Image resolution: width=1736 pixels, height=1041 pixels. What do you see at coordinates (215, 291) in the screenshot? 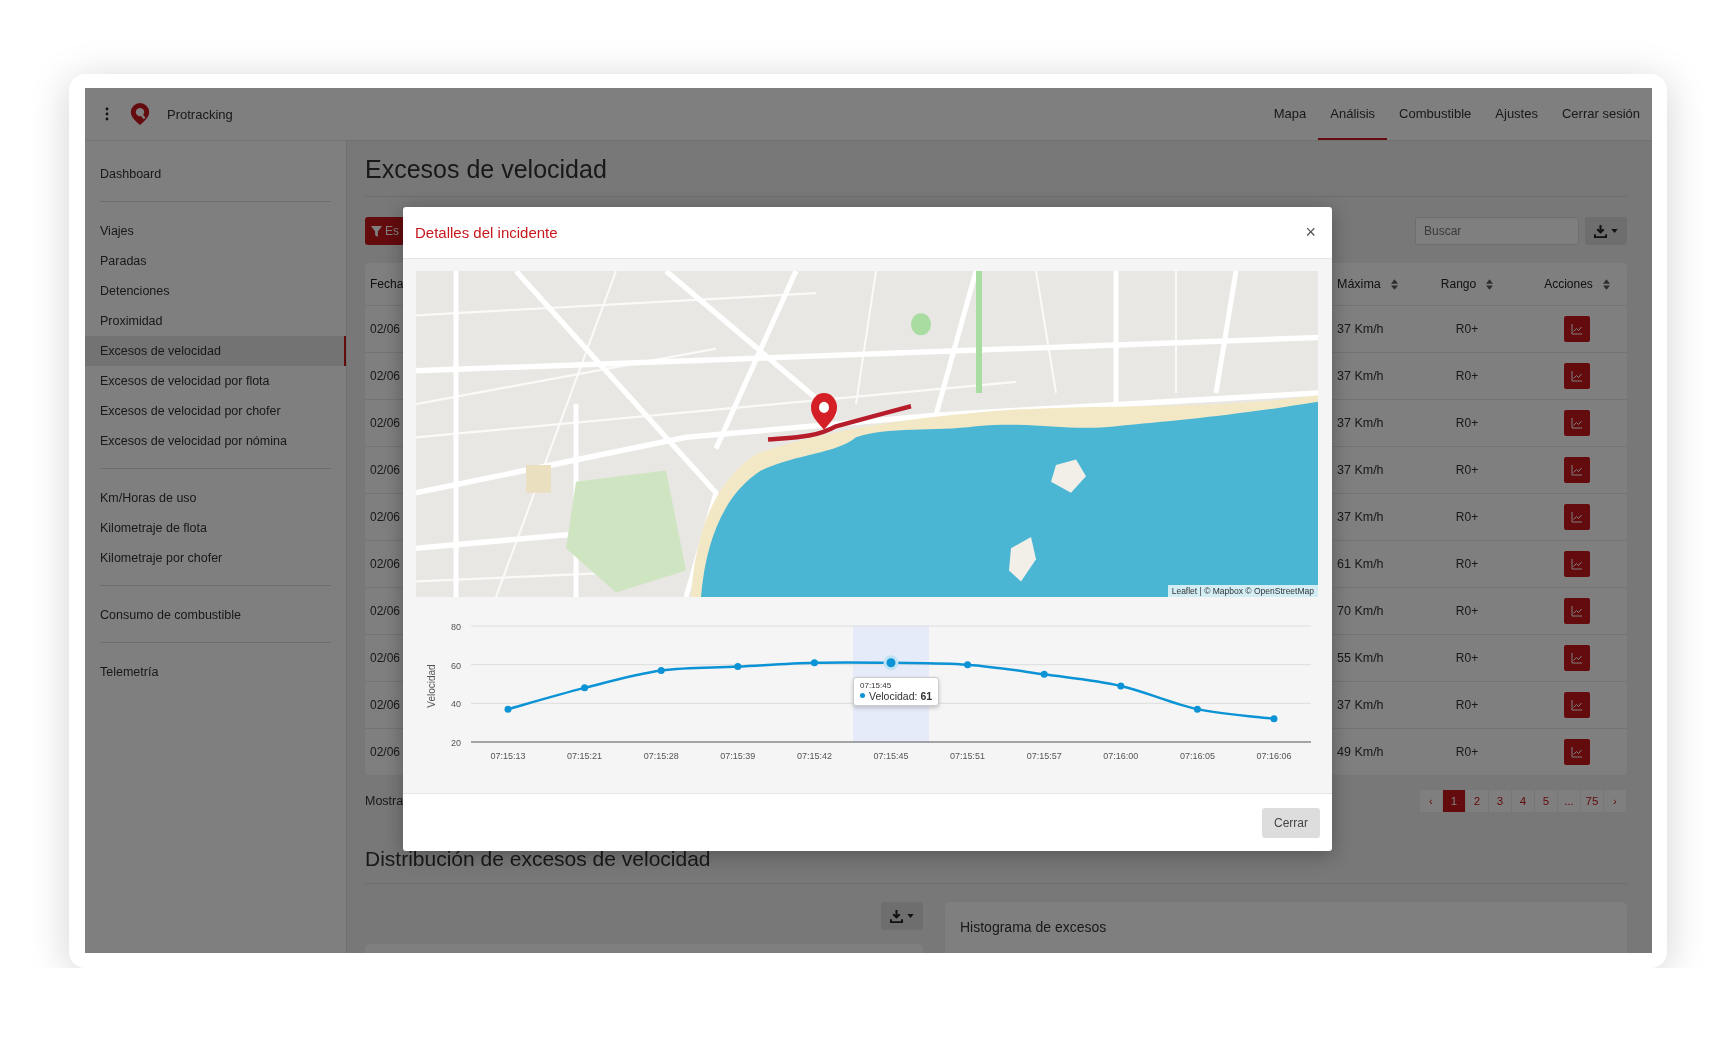
I see `sidebar-item: Detenciones` at bounding box center [215, 291].